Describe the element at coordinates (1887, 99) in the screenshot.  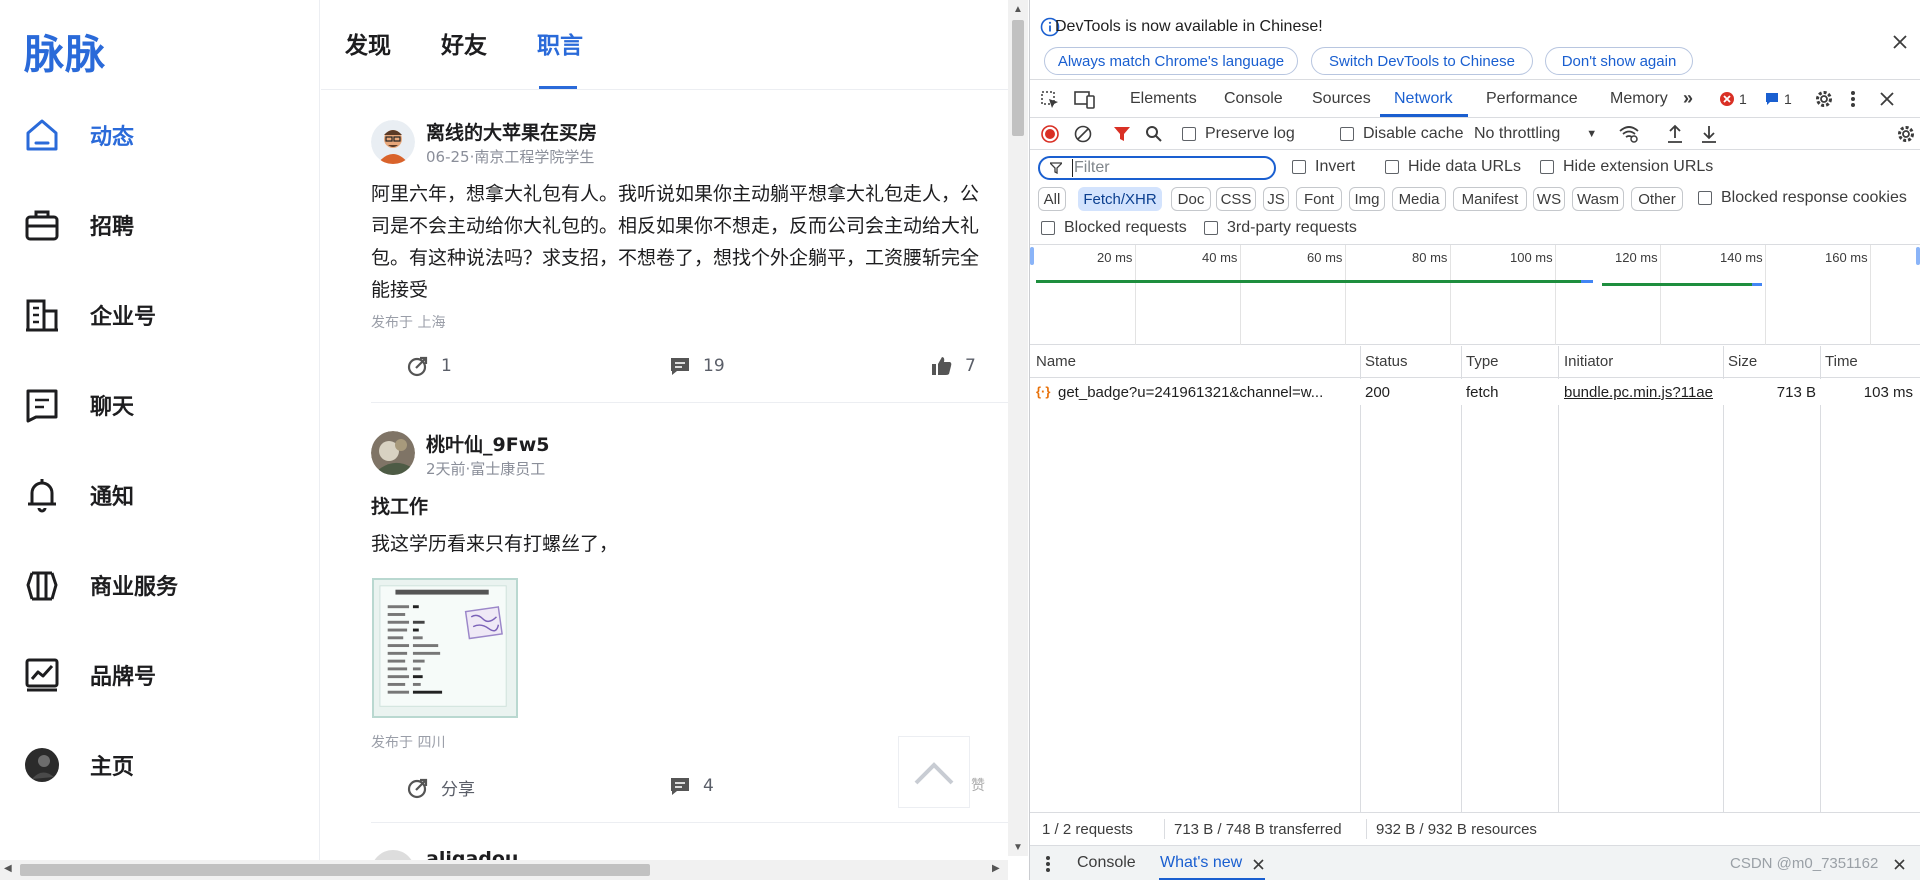
I see `close-devtools-icon` at that location.